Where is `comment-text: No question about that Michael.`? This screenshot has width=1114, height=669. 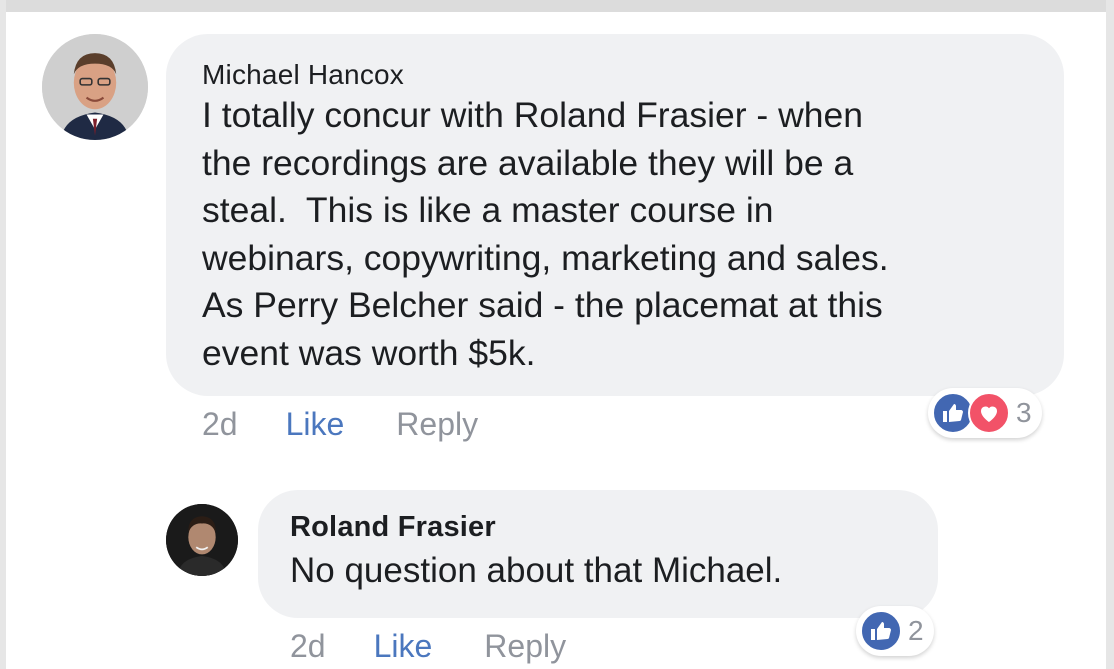
comment-text: No question about that Michael. is located at coordinates (598, 571).